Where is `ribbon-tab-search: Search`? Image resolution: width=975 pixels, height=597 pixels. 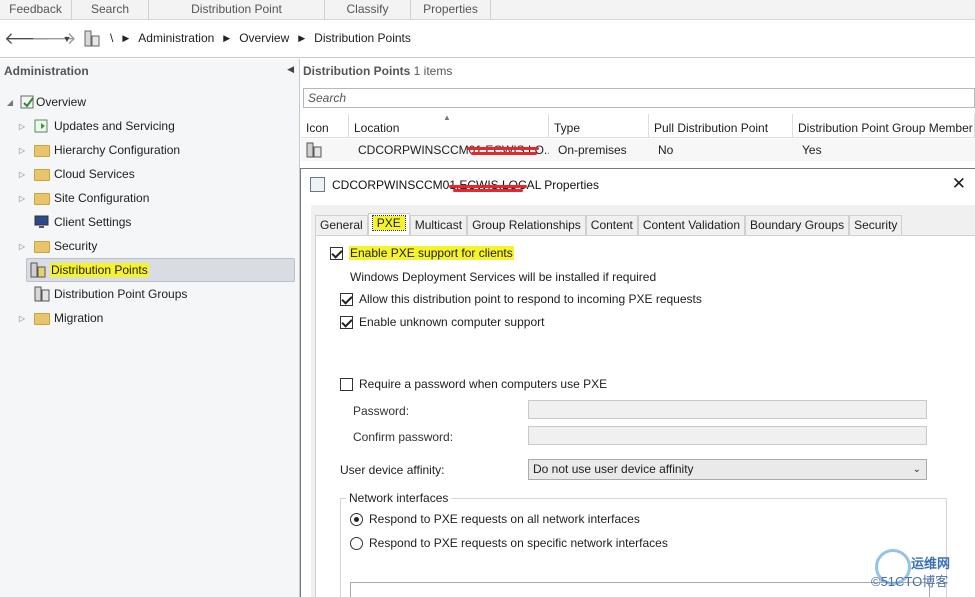
ribbon-tab-search: Search is located at coordinates (110, 10).